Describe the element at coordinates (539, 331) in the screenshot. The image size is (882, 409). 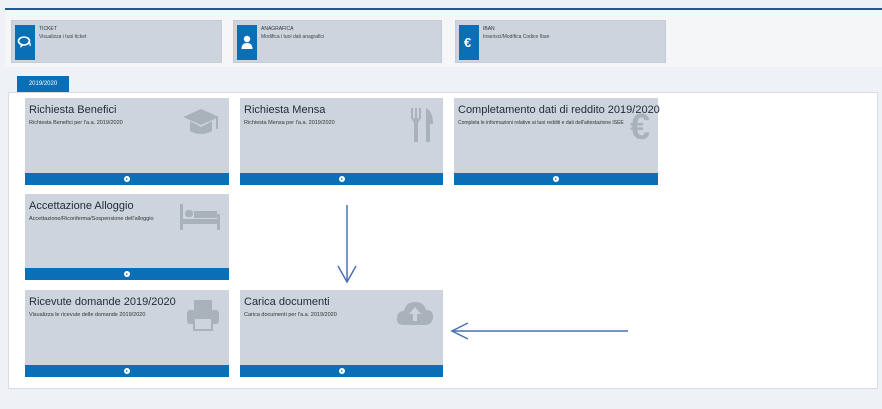
I see `annotation-arrow-left` at that location.